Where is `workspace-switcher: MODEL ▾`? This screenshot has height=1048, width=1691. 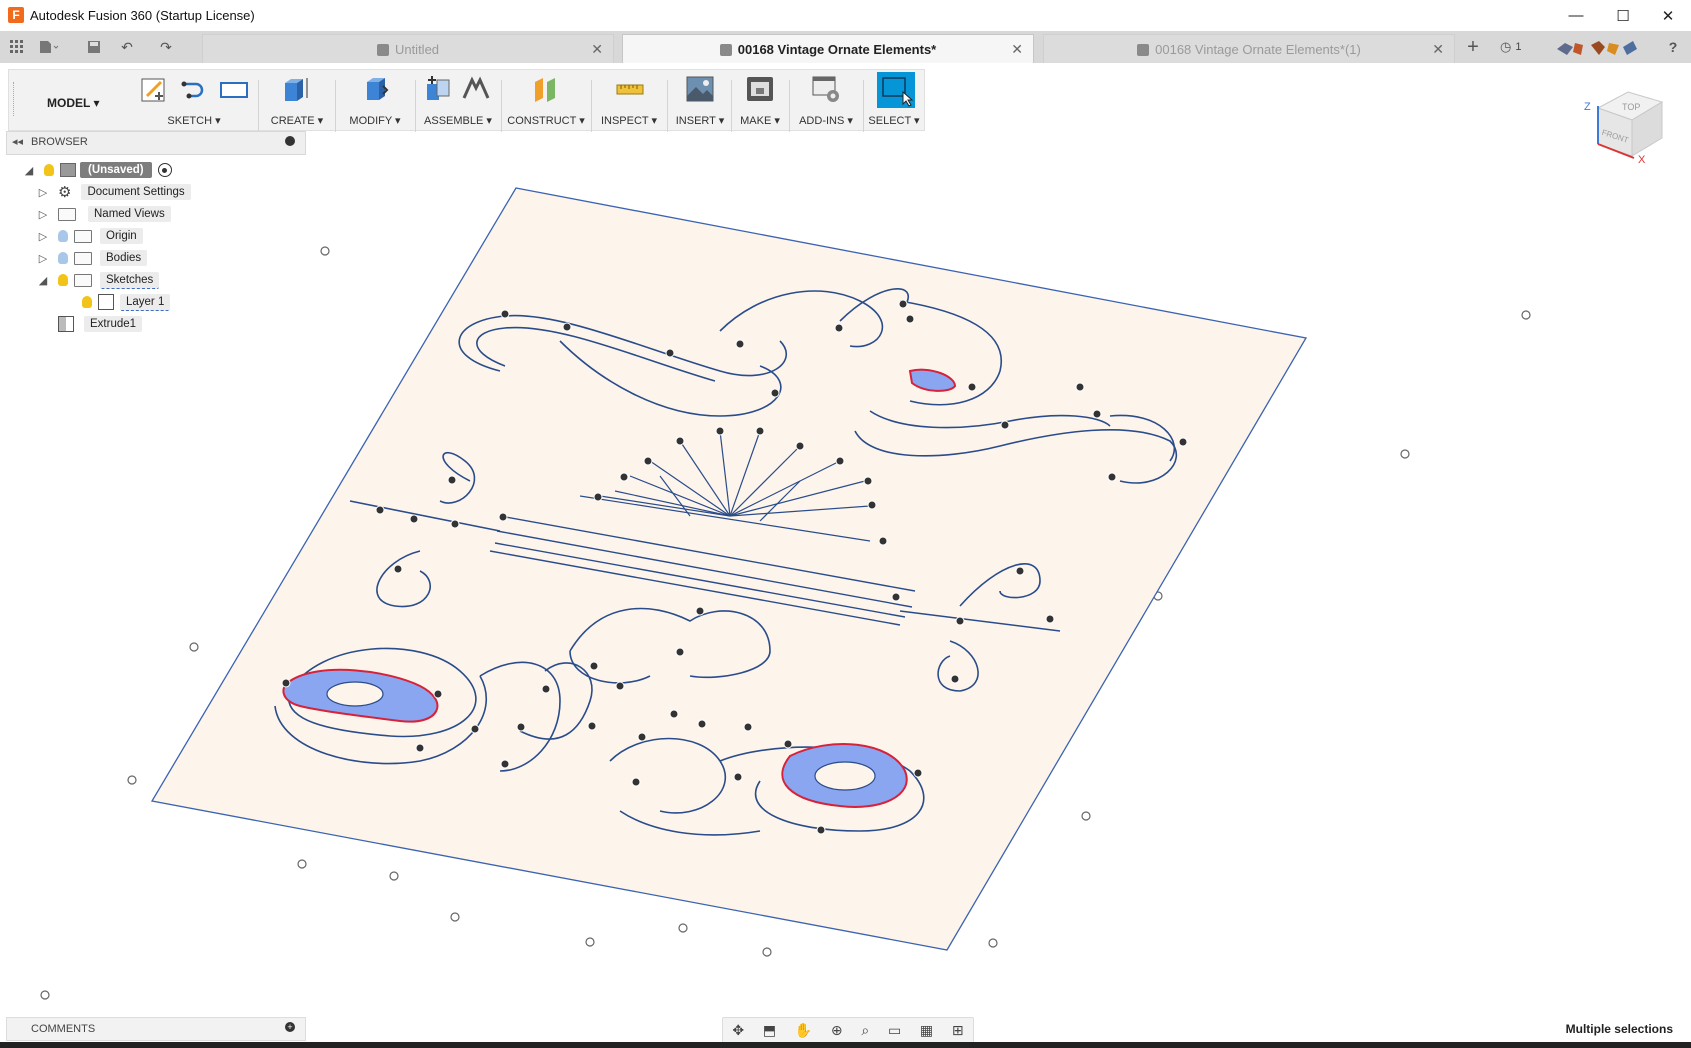 workspace-switcher: MODEL ▾ is located at coordinates (73, 103).